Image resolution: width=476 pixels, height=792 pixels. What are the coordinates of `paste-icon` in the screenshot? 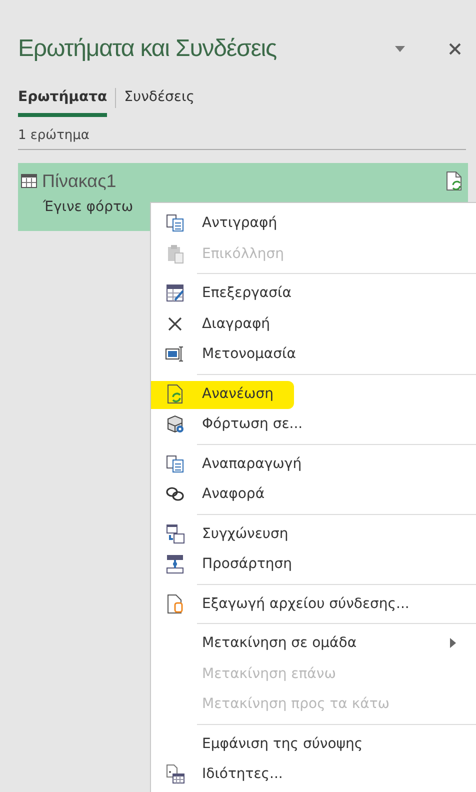 It's located at (175, 254).